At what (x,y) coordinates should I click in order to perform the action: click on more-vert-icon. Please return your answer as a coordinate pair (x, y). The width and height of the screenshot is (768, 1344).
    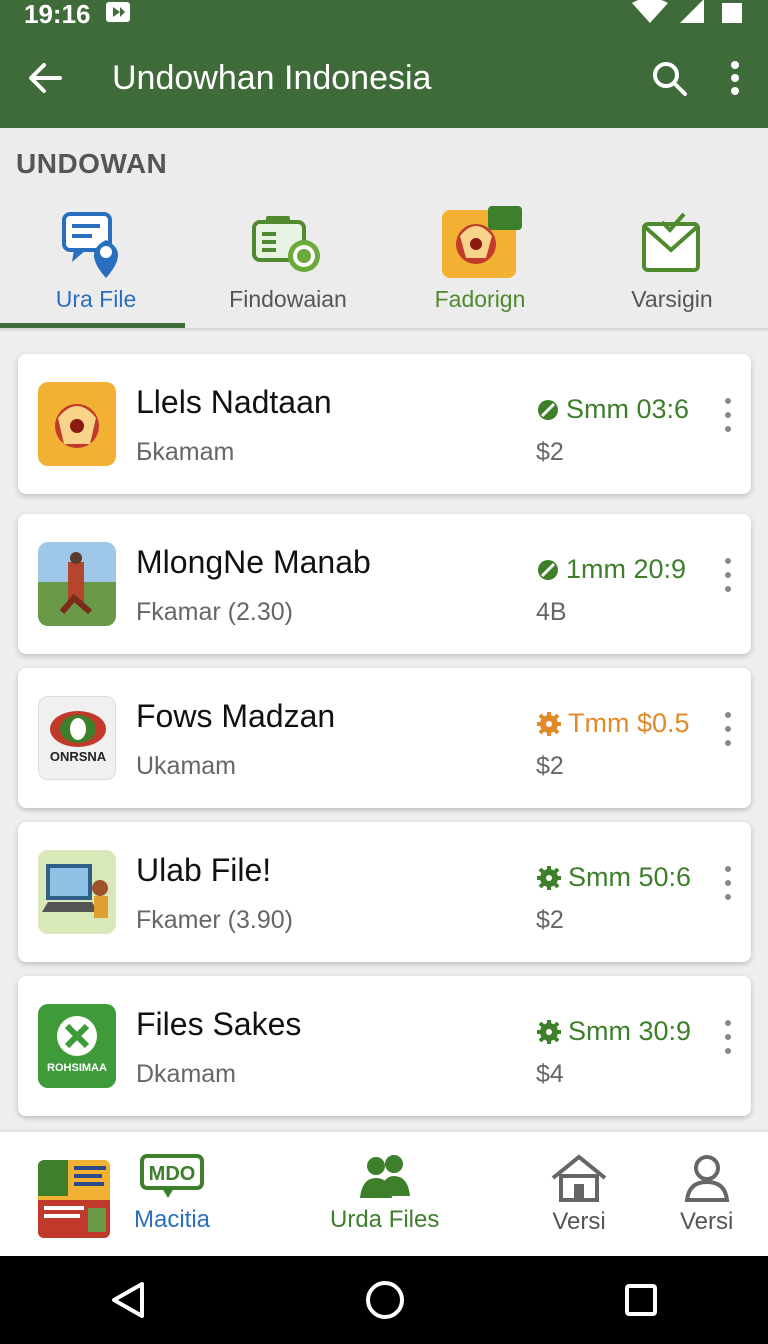
    Looking at the image, I should click on (735, 78).